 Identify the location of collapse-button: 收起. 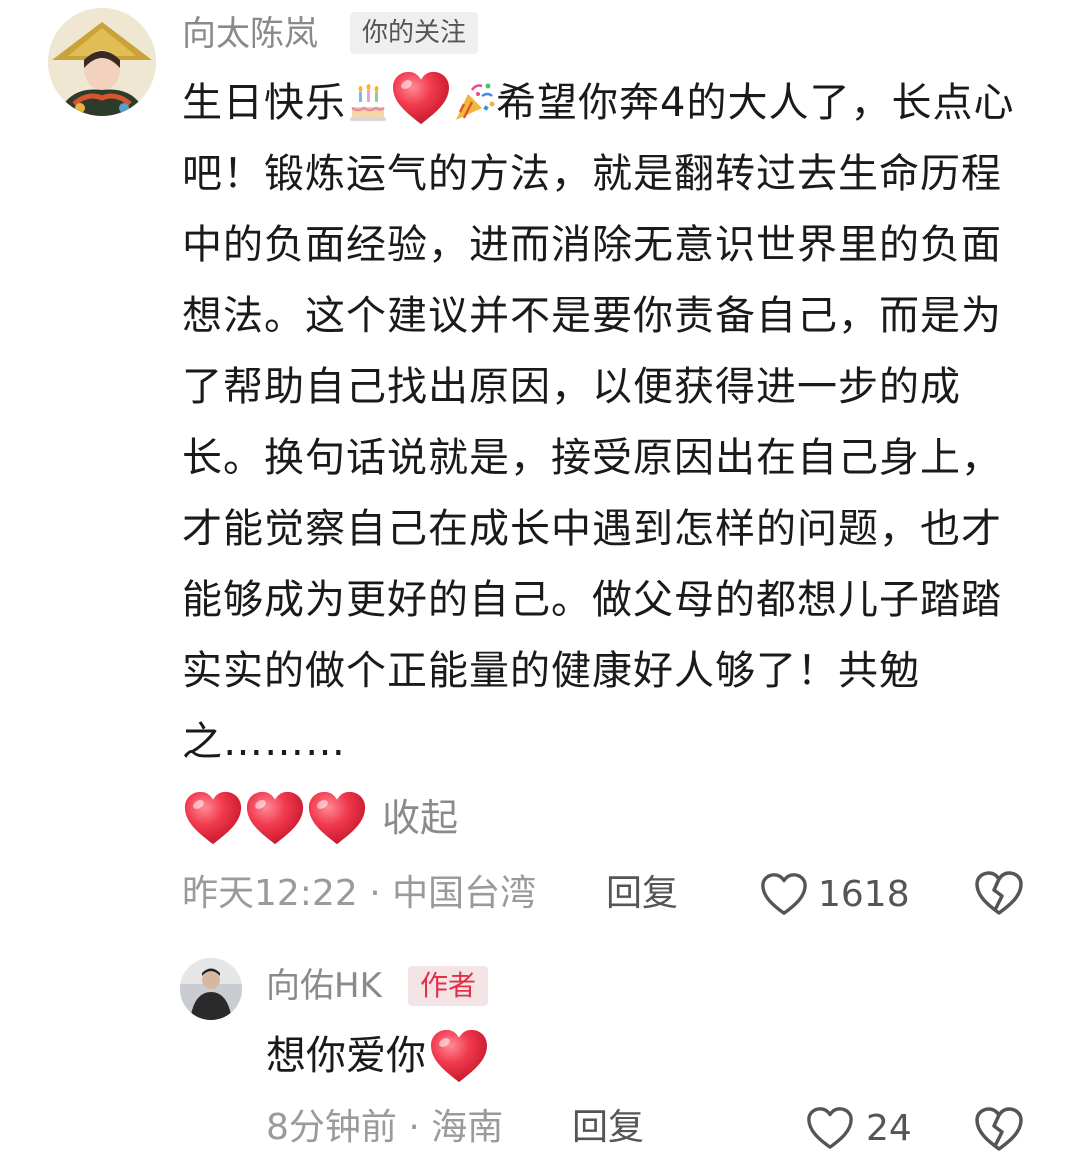
(420, 818).